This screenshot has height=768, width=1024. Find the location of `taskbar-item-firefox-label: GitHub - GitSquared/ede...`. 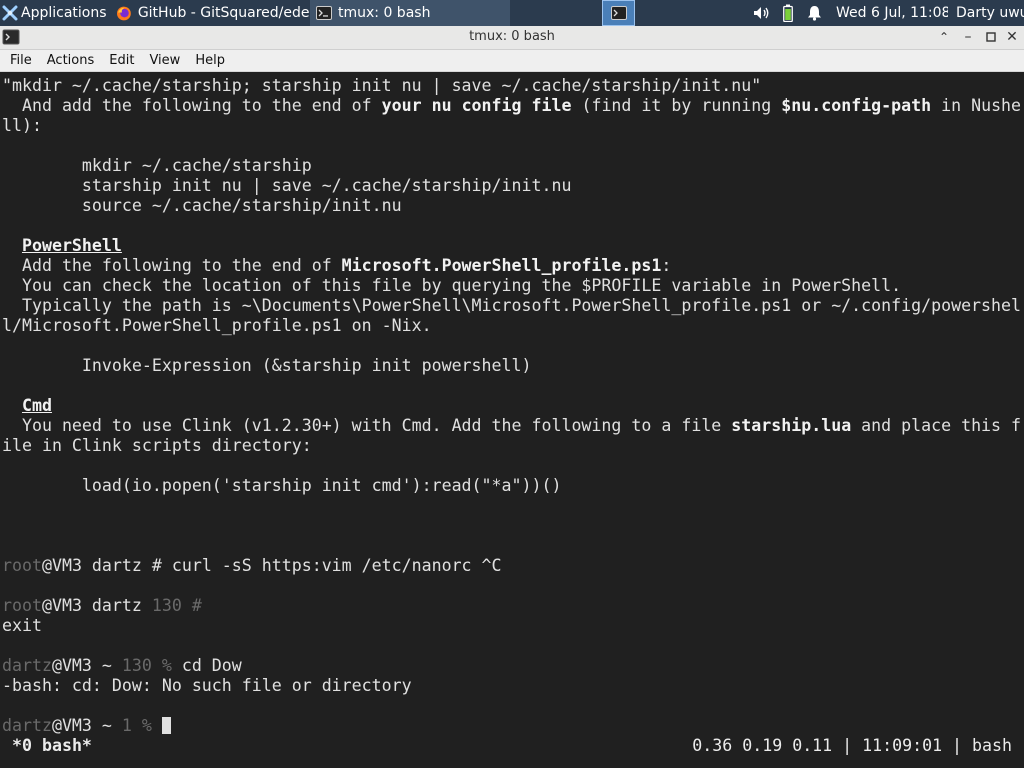

taskbar-item-firefox-label: GitHub - GitSquared/ede... is located at coordinates (223, 13).